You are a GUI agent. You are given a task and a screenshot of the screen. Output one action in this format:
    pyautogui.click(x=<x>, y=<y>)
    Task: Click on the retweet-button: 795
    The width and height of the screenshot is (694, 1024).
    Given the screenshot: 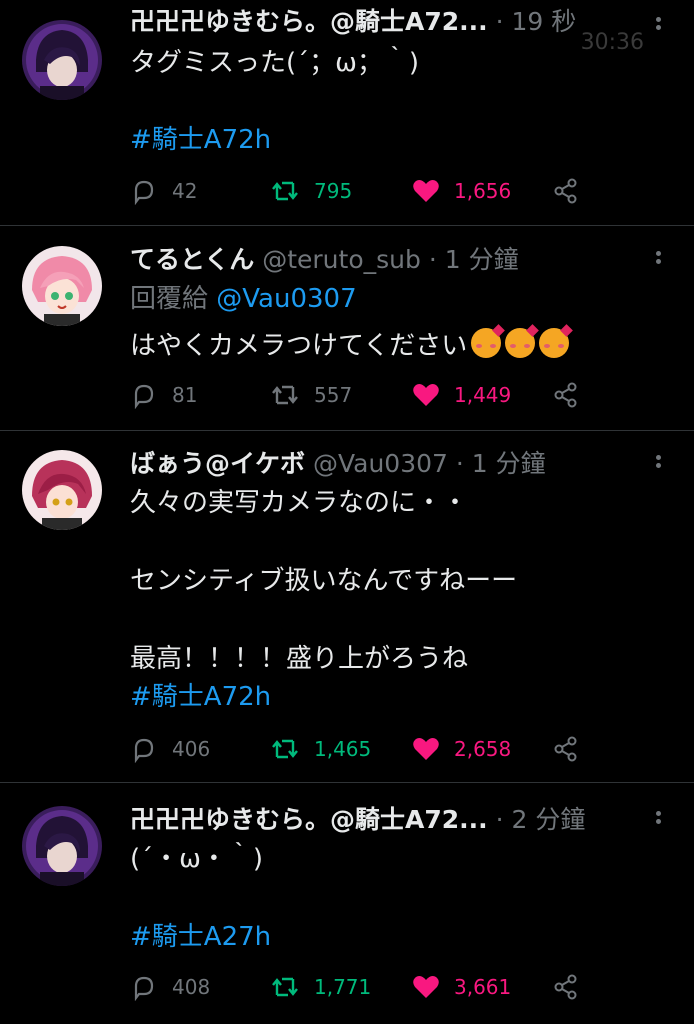 What is the action you would take?
    pyautogui.click(x=311, y=191)
    